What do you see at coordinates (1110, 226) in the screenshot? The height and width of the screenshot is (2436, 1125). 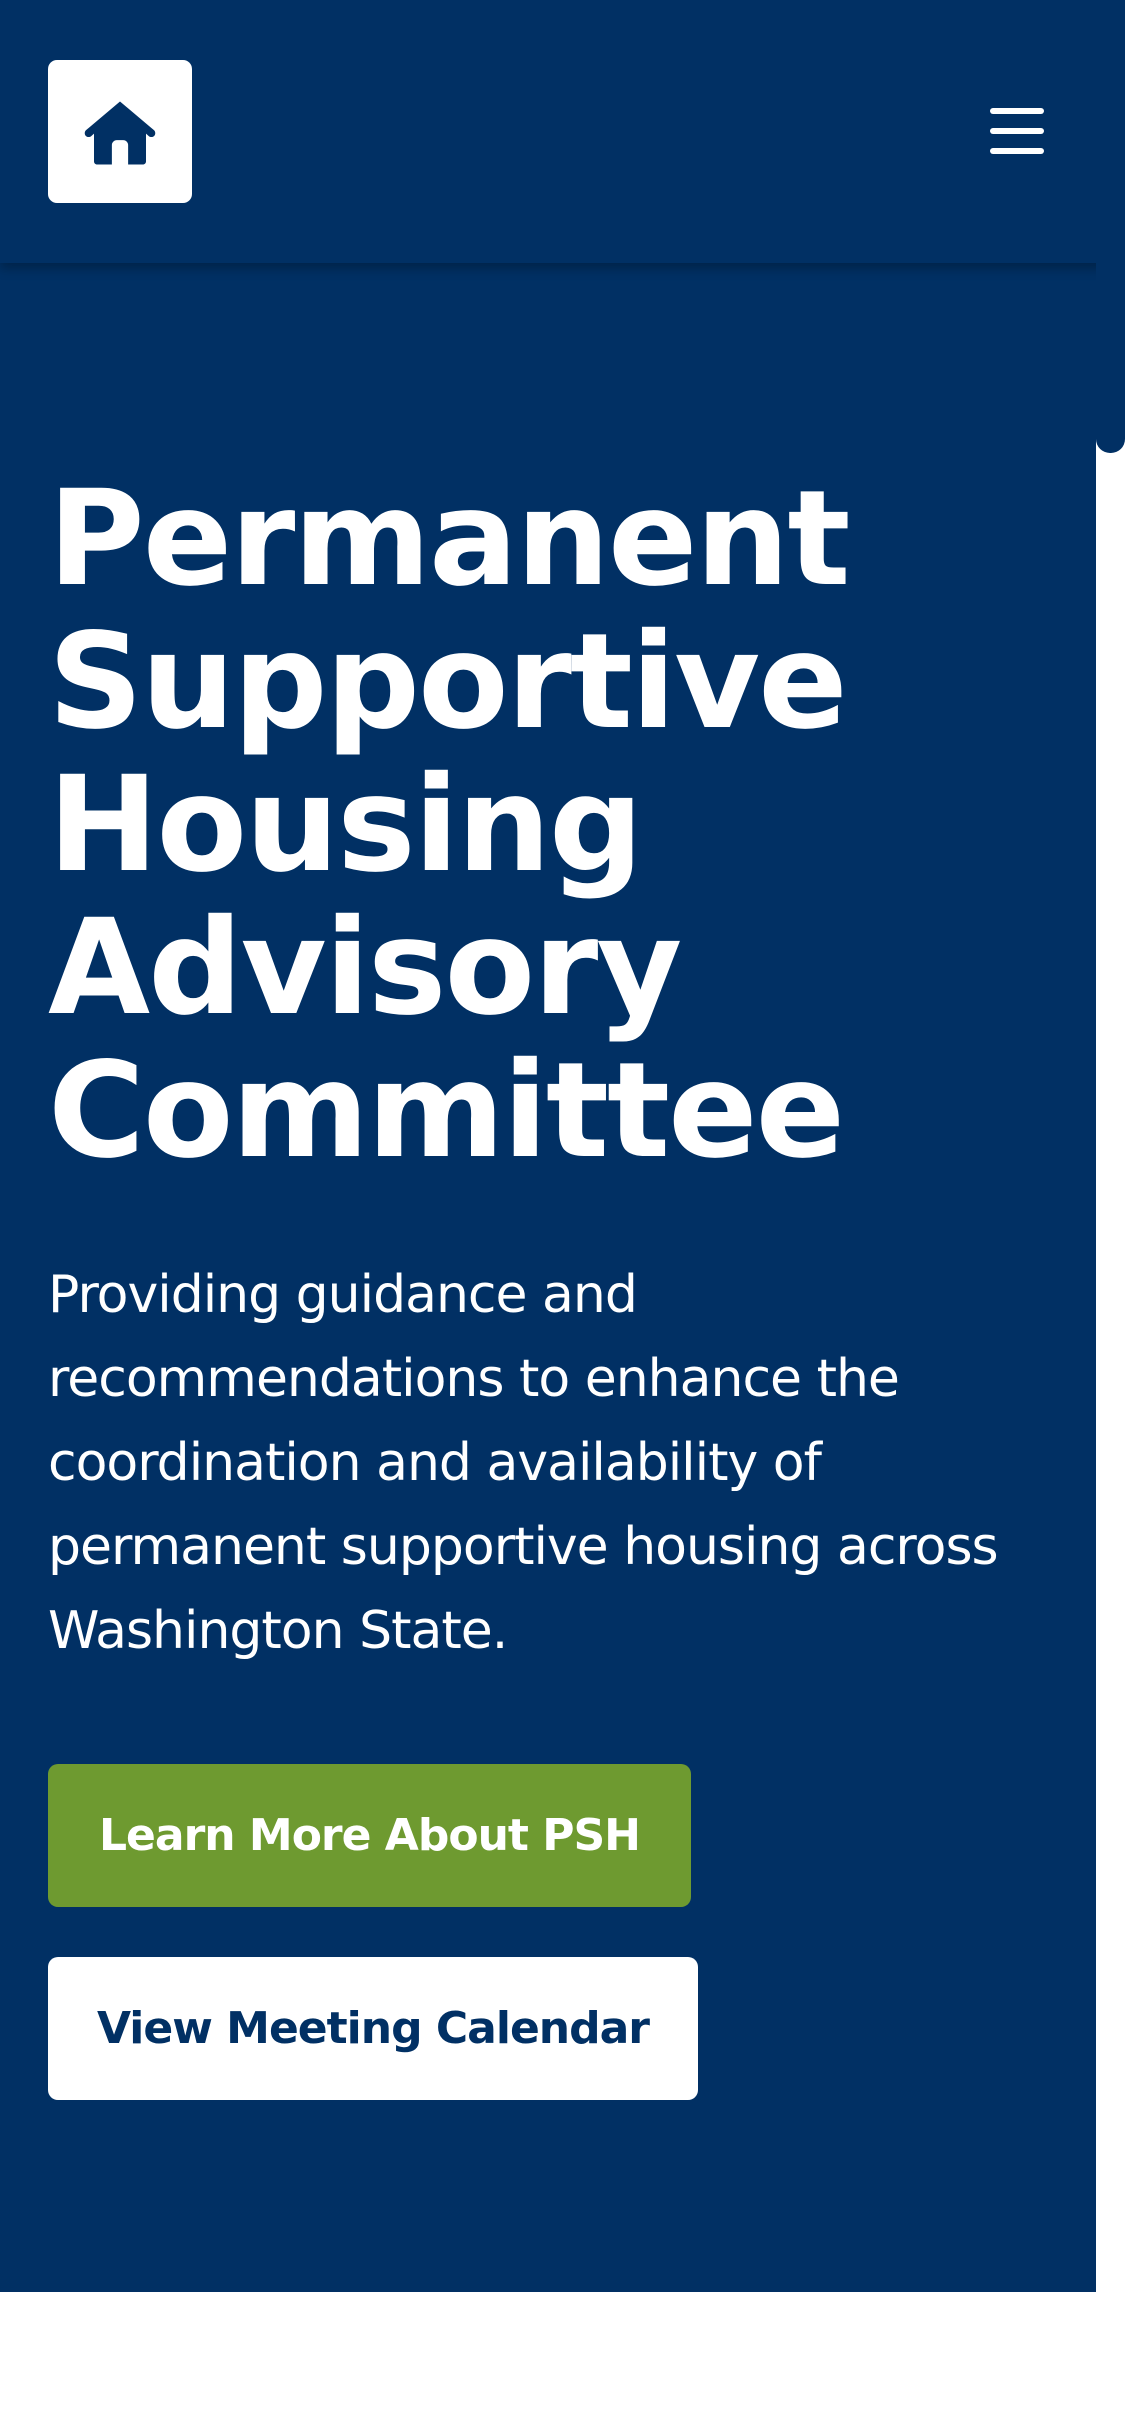 I see `scrollbar-thumb` at bounding box center [1110, 226].